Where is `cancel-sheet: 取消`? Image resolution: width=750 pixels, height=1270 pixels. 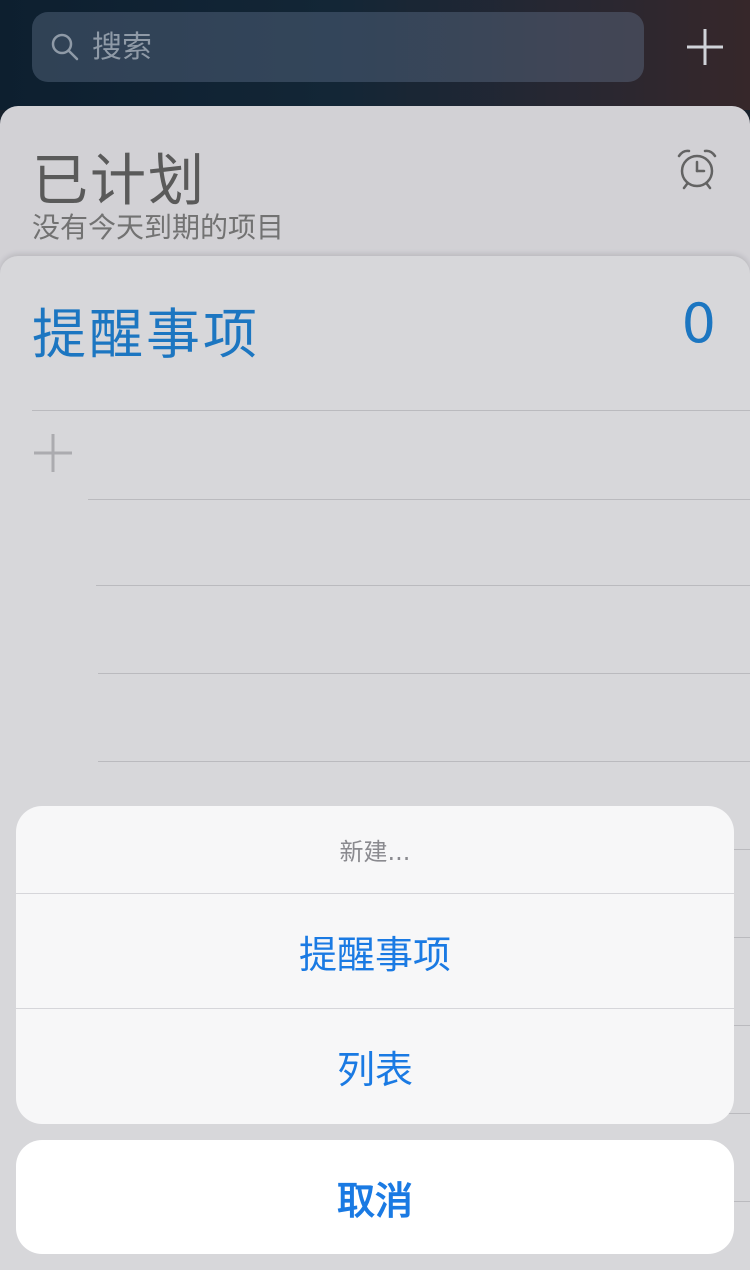 cancel-sheet: 取消 is located at coordinates (375, 1197).